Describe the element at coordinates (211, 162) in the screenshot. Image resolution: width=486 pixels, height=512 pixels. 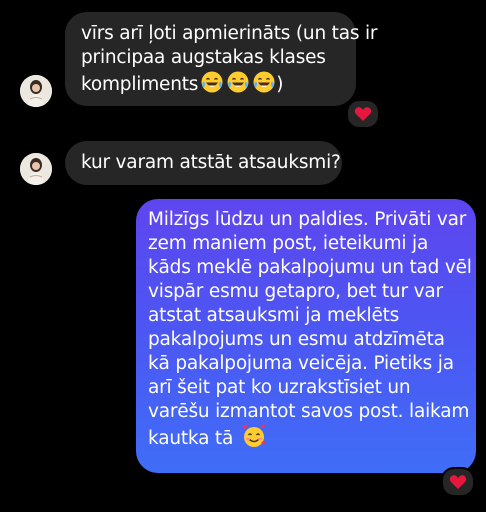
I see `message-text-line: kur varam atstāt atsauksmi?` at that location.